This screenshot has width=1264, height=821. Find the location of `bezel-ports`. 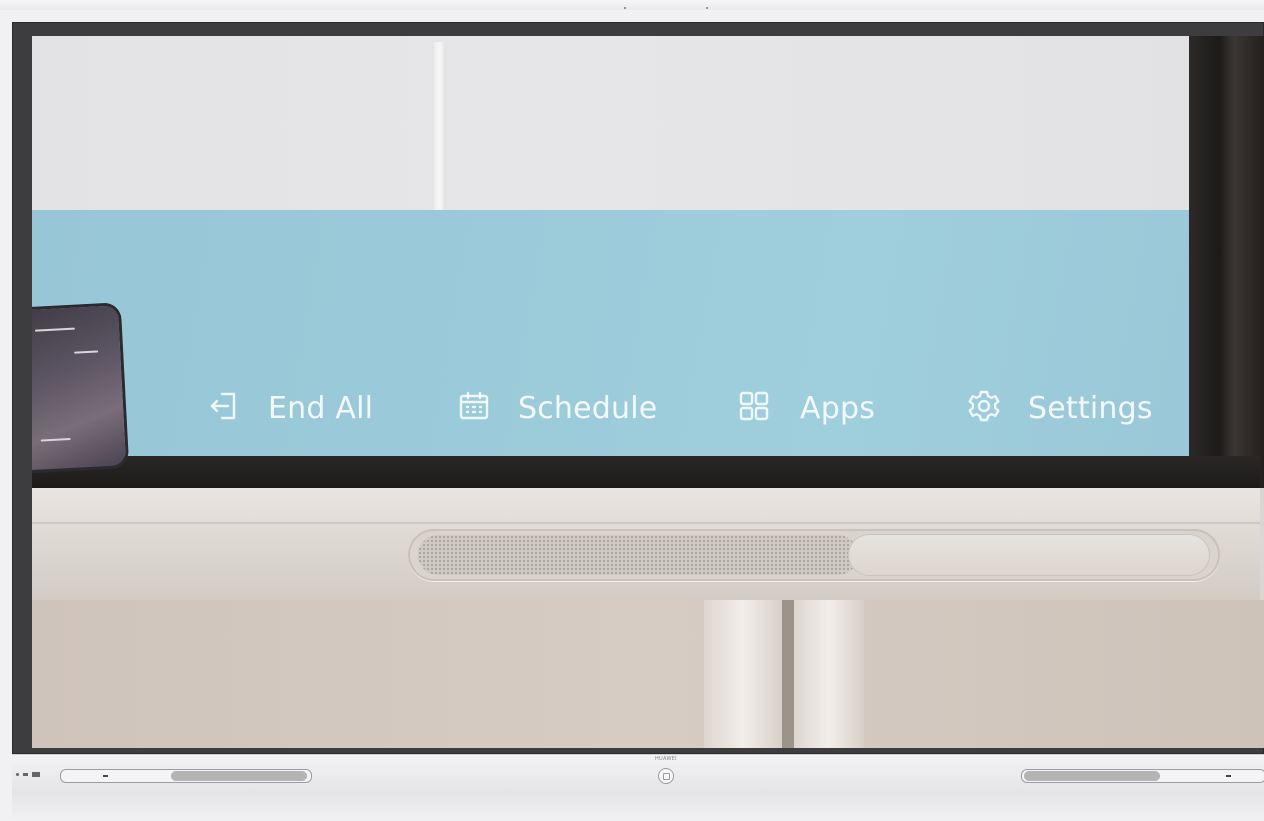

bezel-ports is located at coordinates (28, 774).